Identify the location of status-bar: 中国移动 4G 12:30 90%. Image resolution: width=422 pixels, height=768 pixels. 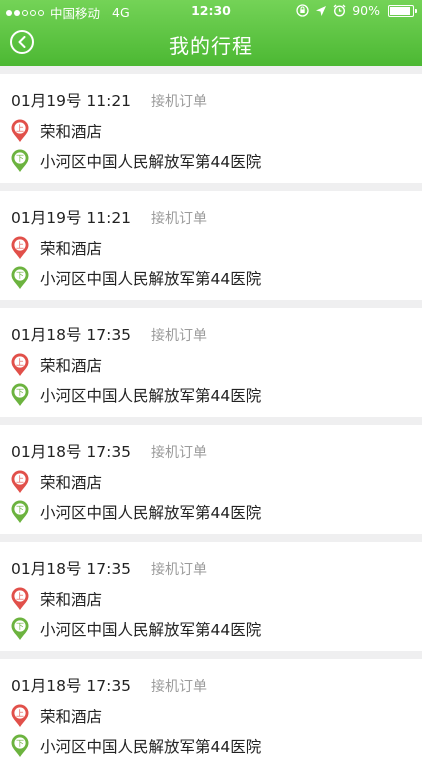
(211, 11).